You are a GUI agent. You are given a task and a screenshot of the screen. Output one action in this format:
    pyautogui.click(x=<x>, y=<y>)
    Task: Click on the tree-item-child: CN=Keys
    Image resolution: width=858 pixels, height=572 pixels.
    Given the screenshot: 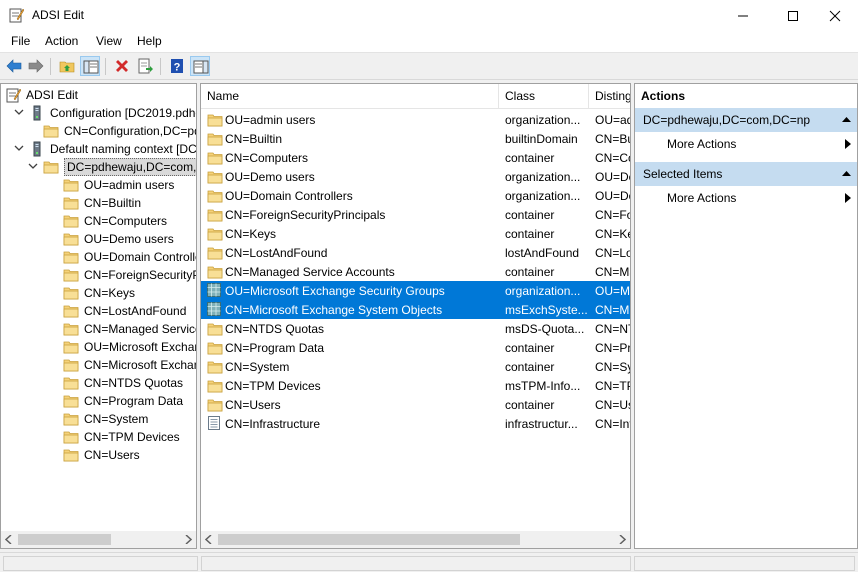 What is the action you would take?
    pyautogui.click(x=98, y=293)
    